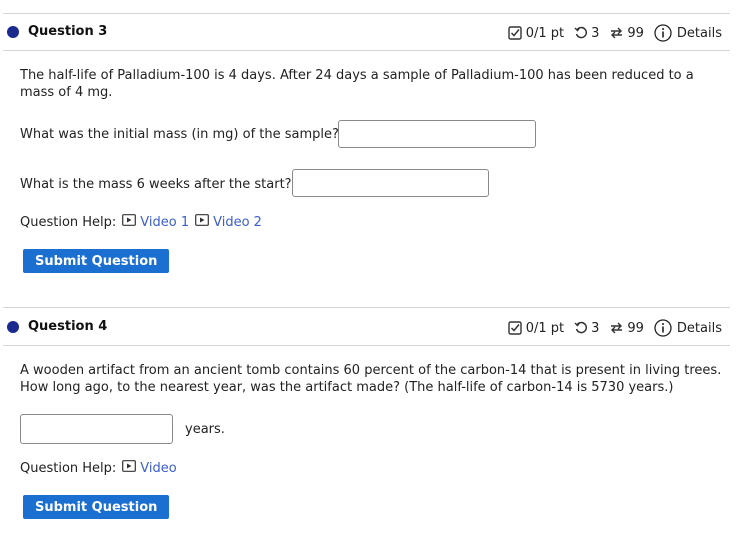 This screenshot has width=752, height=539. Describe the element at coordinates (68, 31) in the screenshot. I see `question-title: Question 3` at that location.